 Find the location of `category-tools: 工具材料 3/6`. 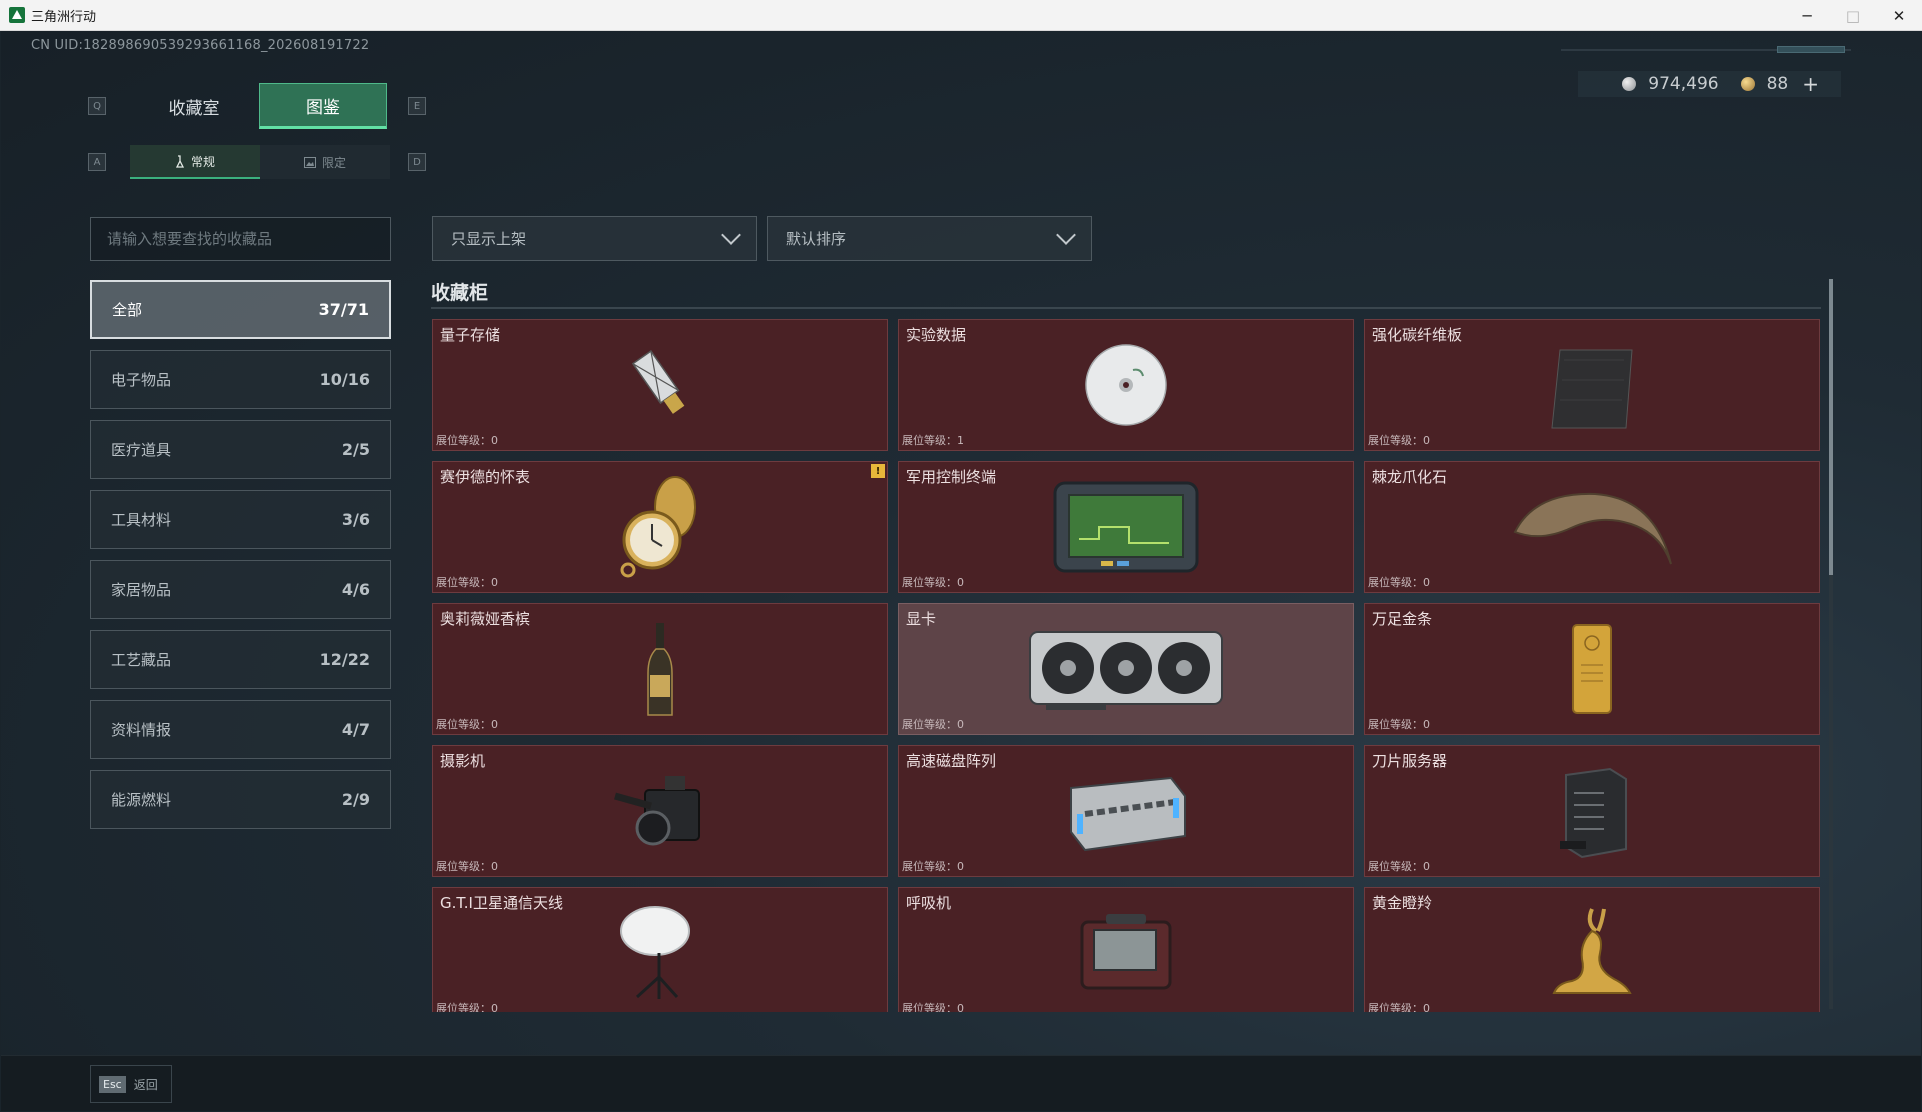

category-tools: 工具材料 3/6 is located at coordinates (240, 519).